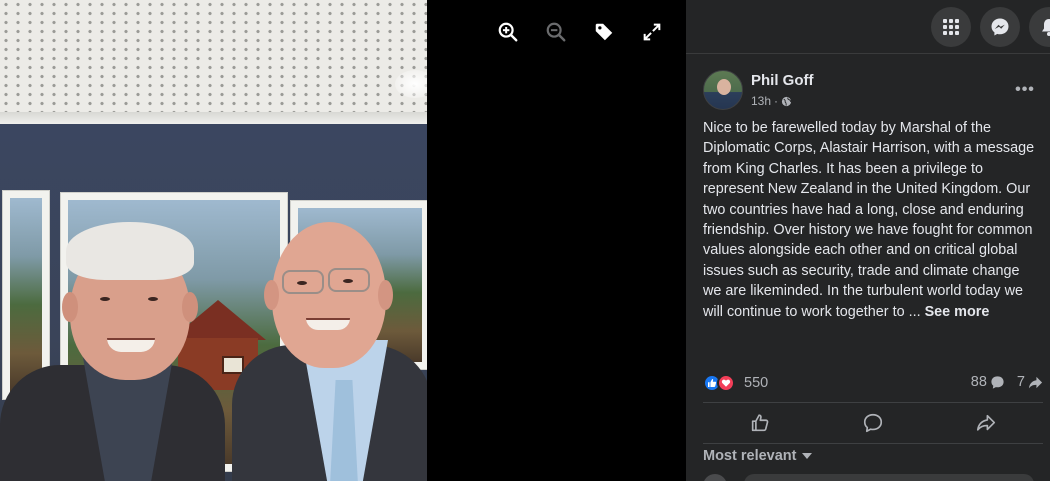 The image size is (1050, 481). Describe the element at coordinates (786, 101) in the screenshot. I see `globe-icon` at that location.